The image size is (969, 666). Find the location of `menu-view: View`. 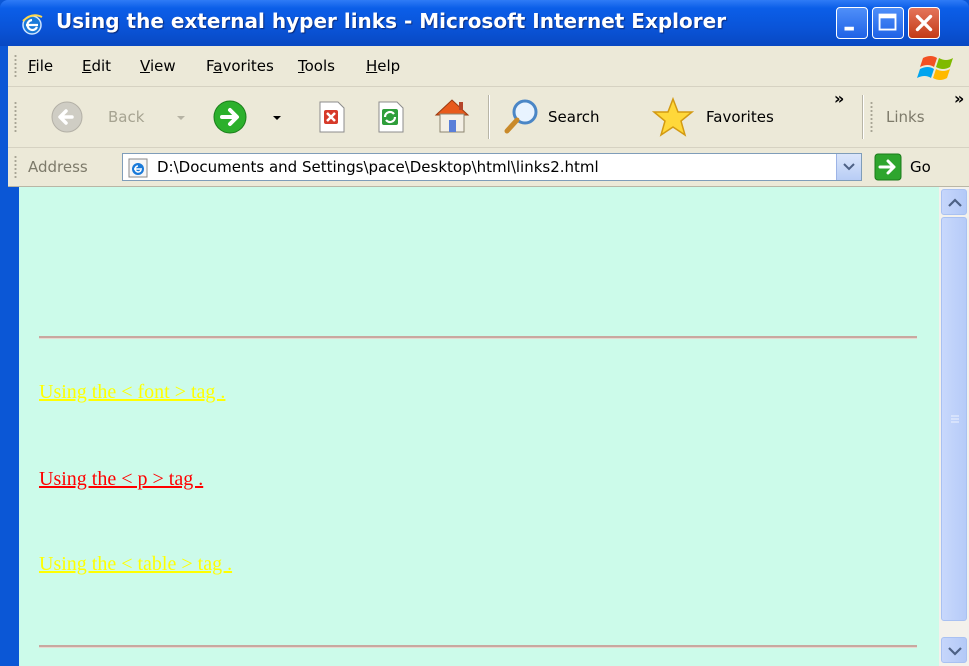

menu-view: View is located at coordinates (158, 66).